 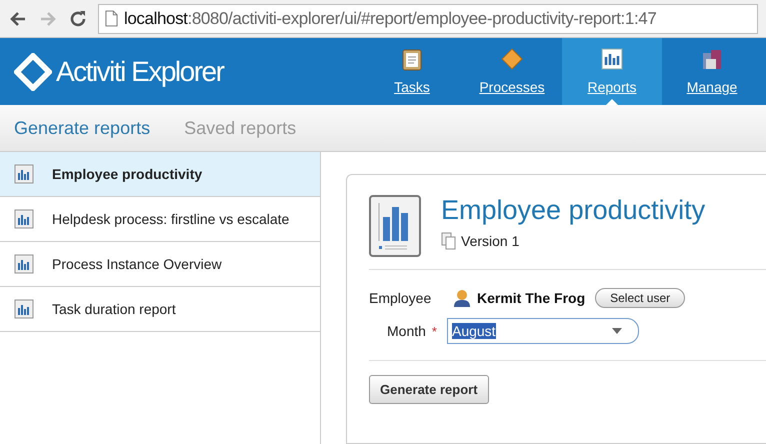 I want to click on generate-report-button: Generate report, so click(x=429, y=389).